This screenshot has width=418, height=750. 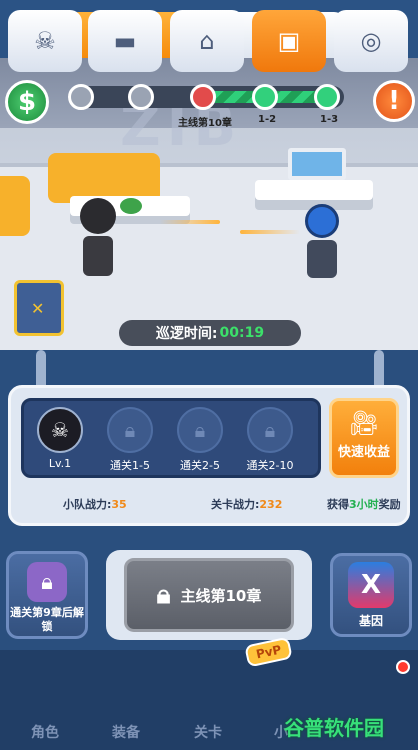 What do you see at coordinates (317, 164) in the screenshot?
I see `monitor` at bounding box center [317, 164].